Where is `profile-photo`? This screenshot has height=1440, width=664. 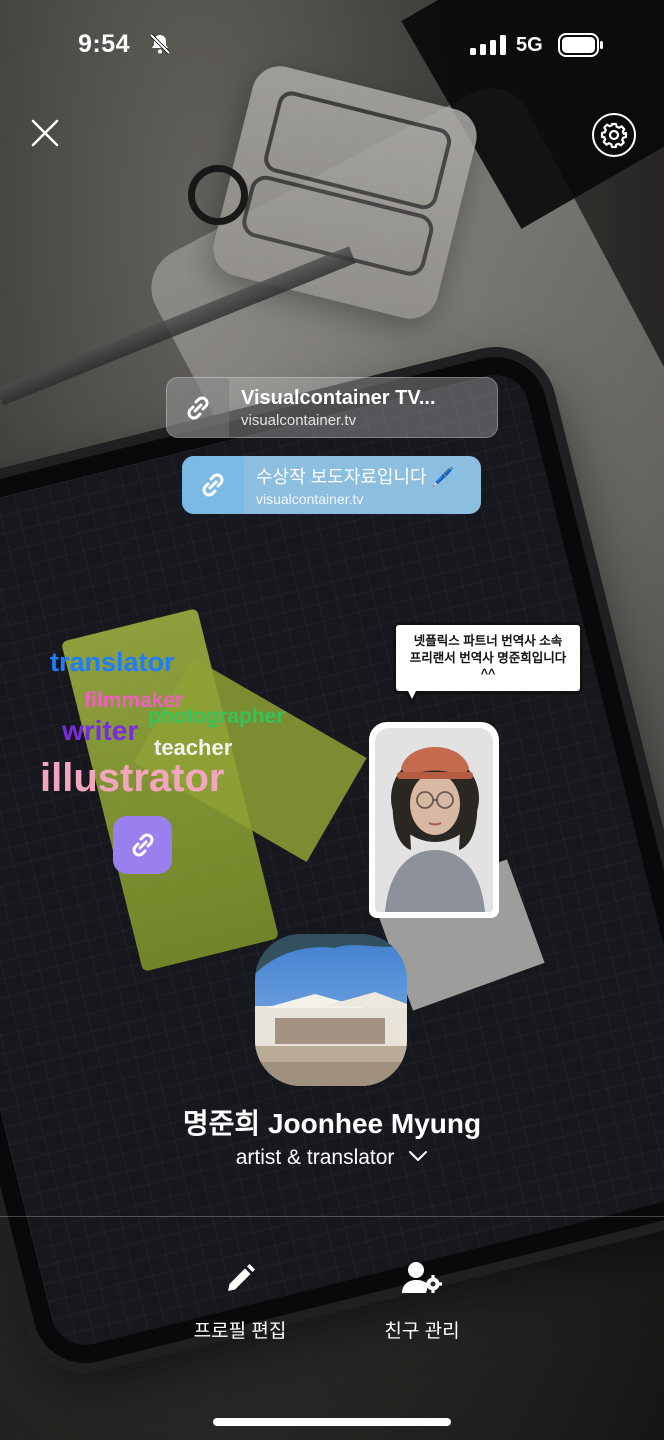
profile-photo is located at coordinates (331, 1010).